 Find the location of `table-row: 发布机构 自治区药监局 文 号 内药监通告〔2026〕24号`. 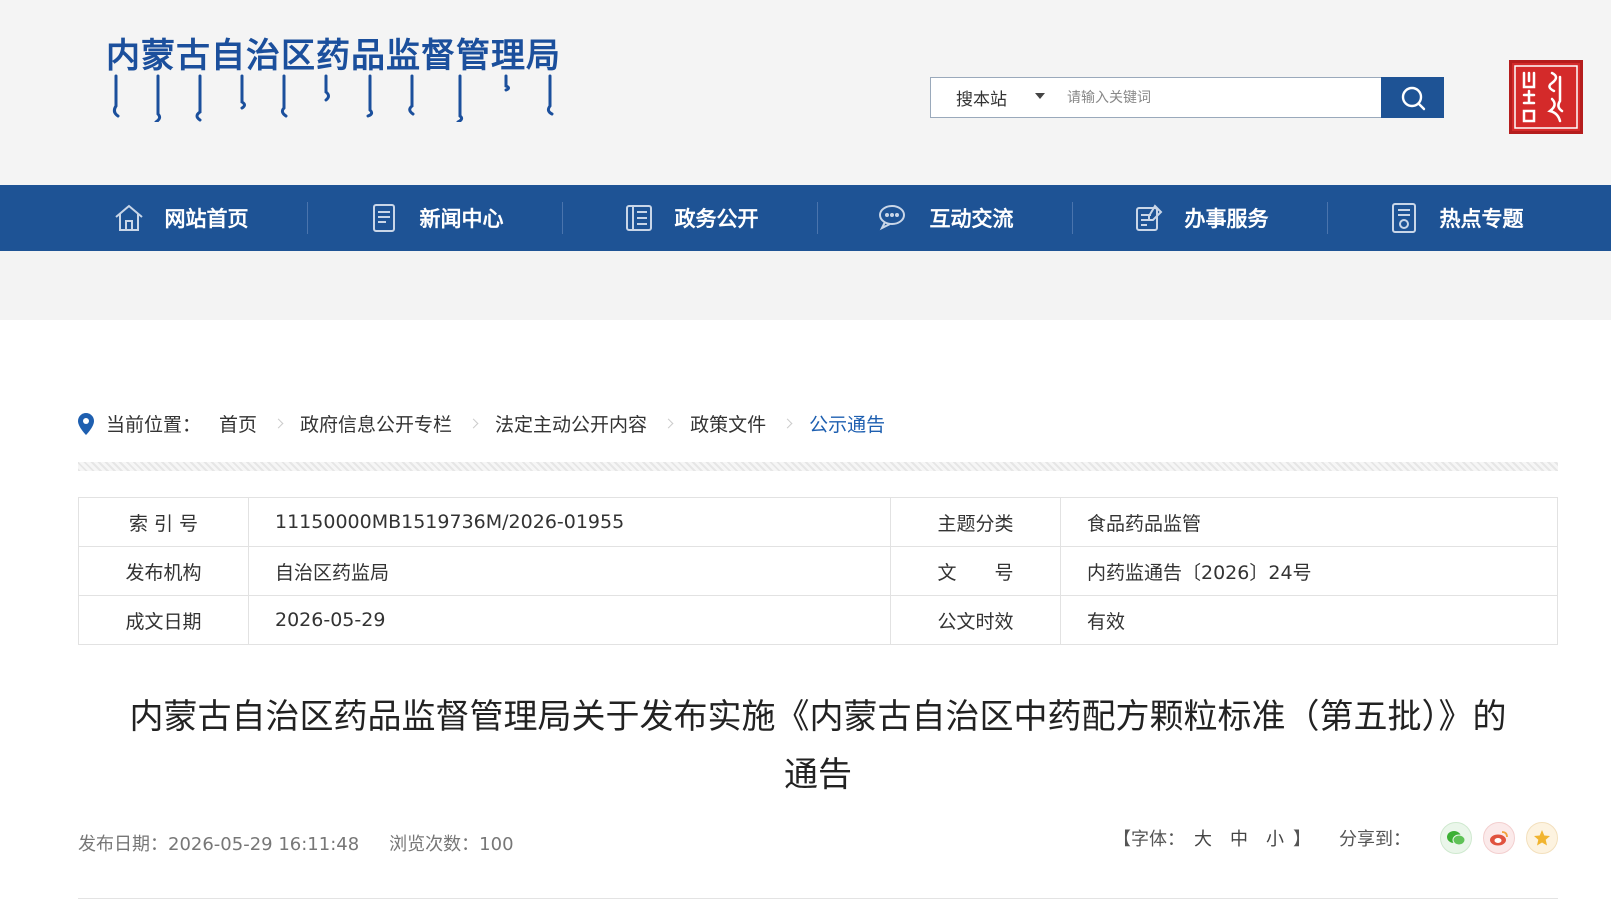

table-row: 发布机构 自治区药监局 文 号 内药监通告〔2026〕24号 is located at coordinates (818, 571).